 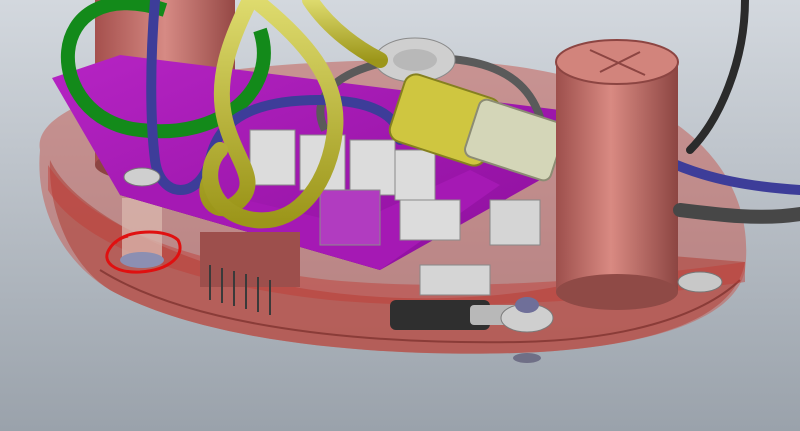 I want to click on washer-right, so click(x=700, y=282).